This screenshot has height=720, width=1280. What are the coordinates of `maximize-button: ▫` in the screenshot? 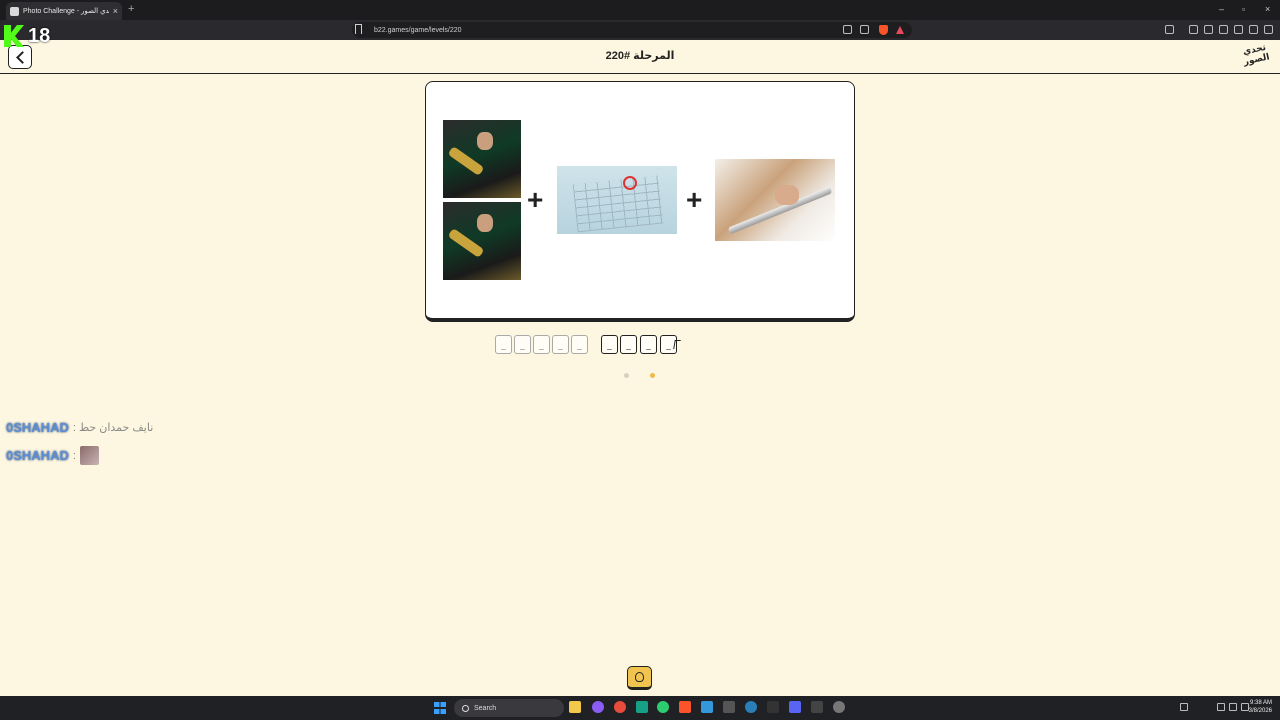 It's located at (1243, 9).